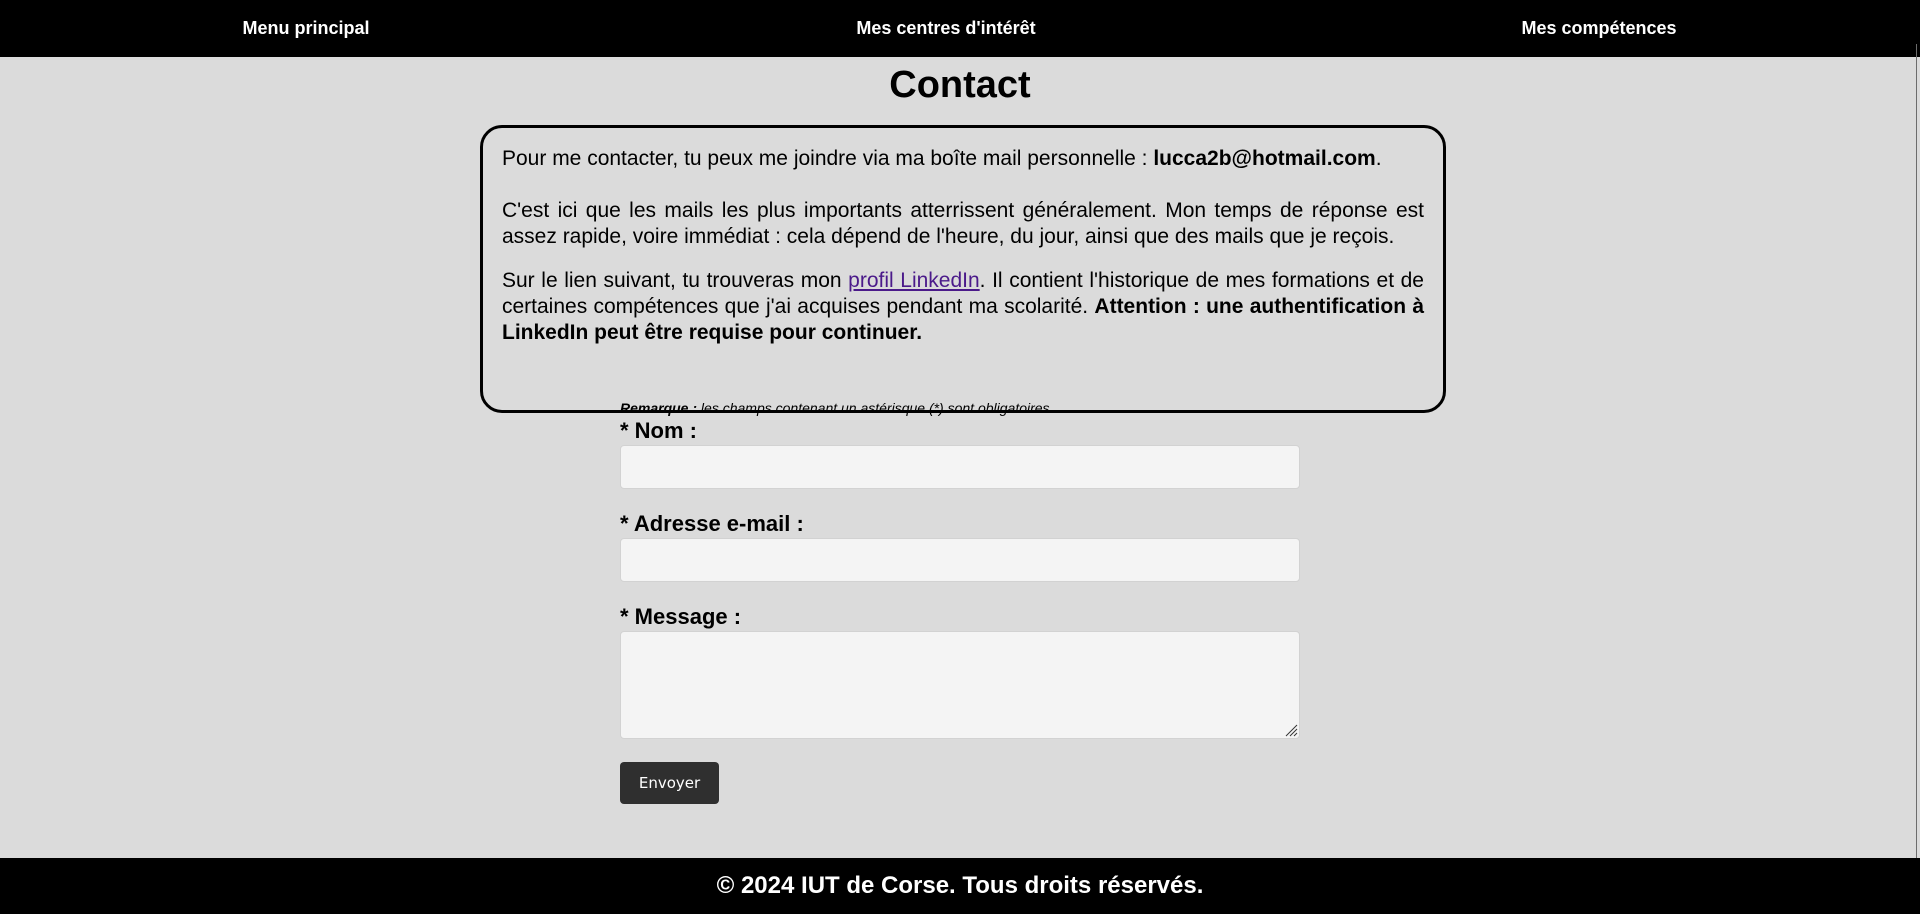  I want to click on page-title: Contact, so click(960, 85).